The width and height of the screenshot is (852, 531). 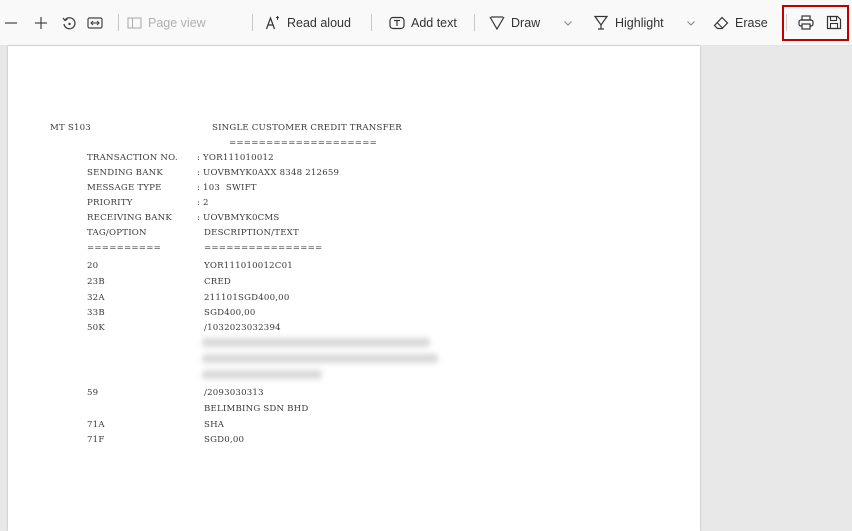 What do you see at coordinates (125, 173) in the screenshot?
I see `field-label: SENDING BANK` at bounding box center [125, 173].